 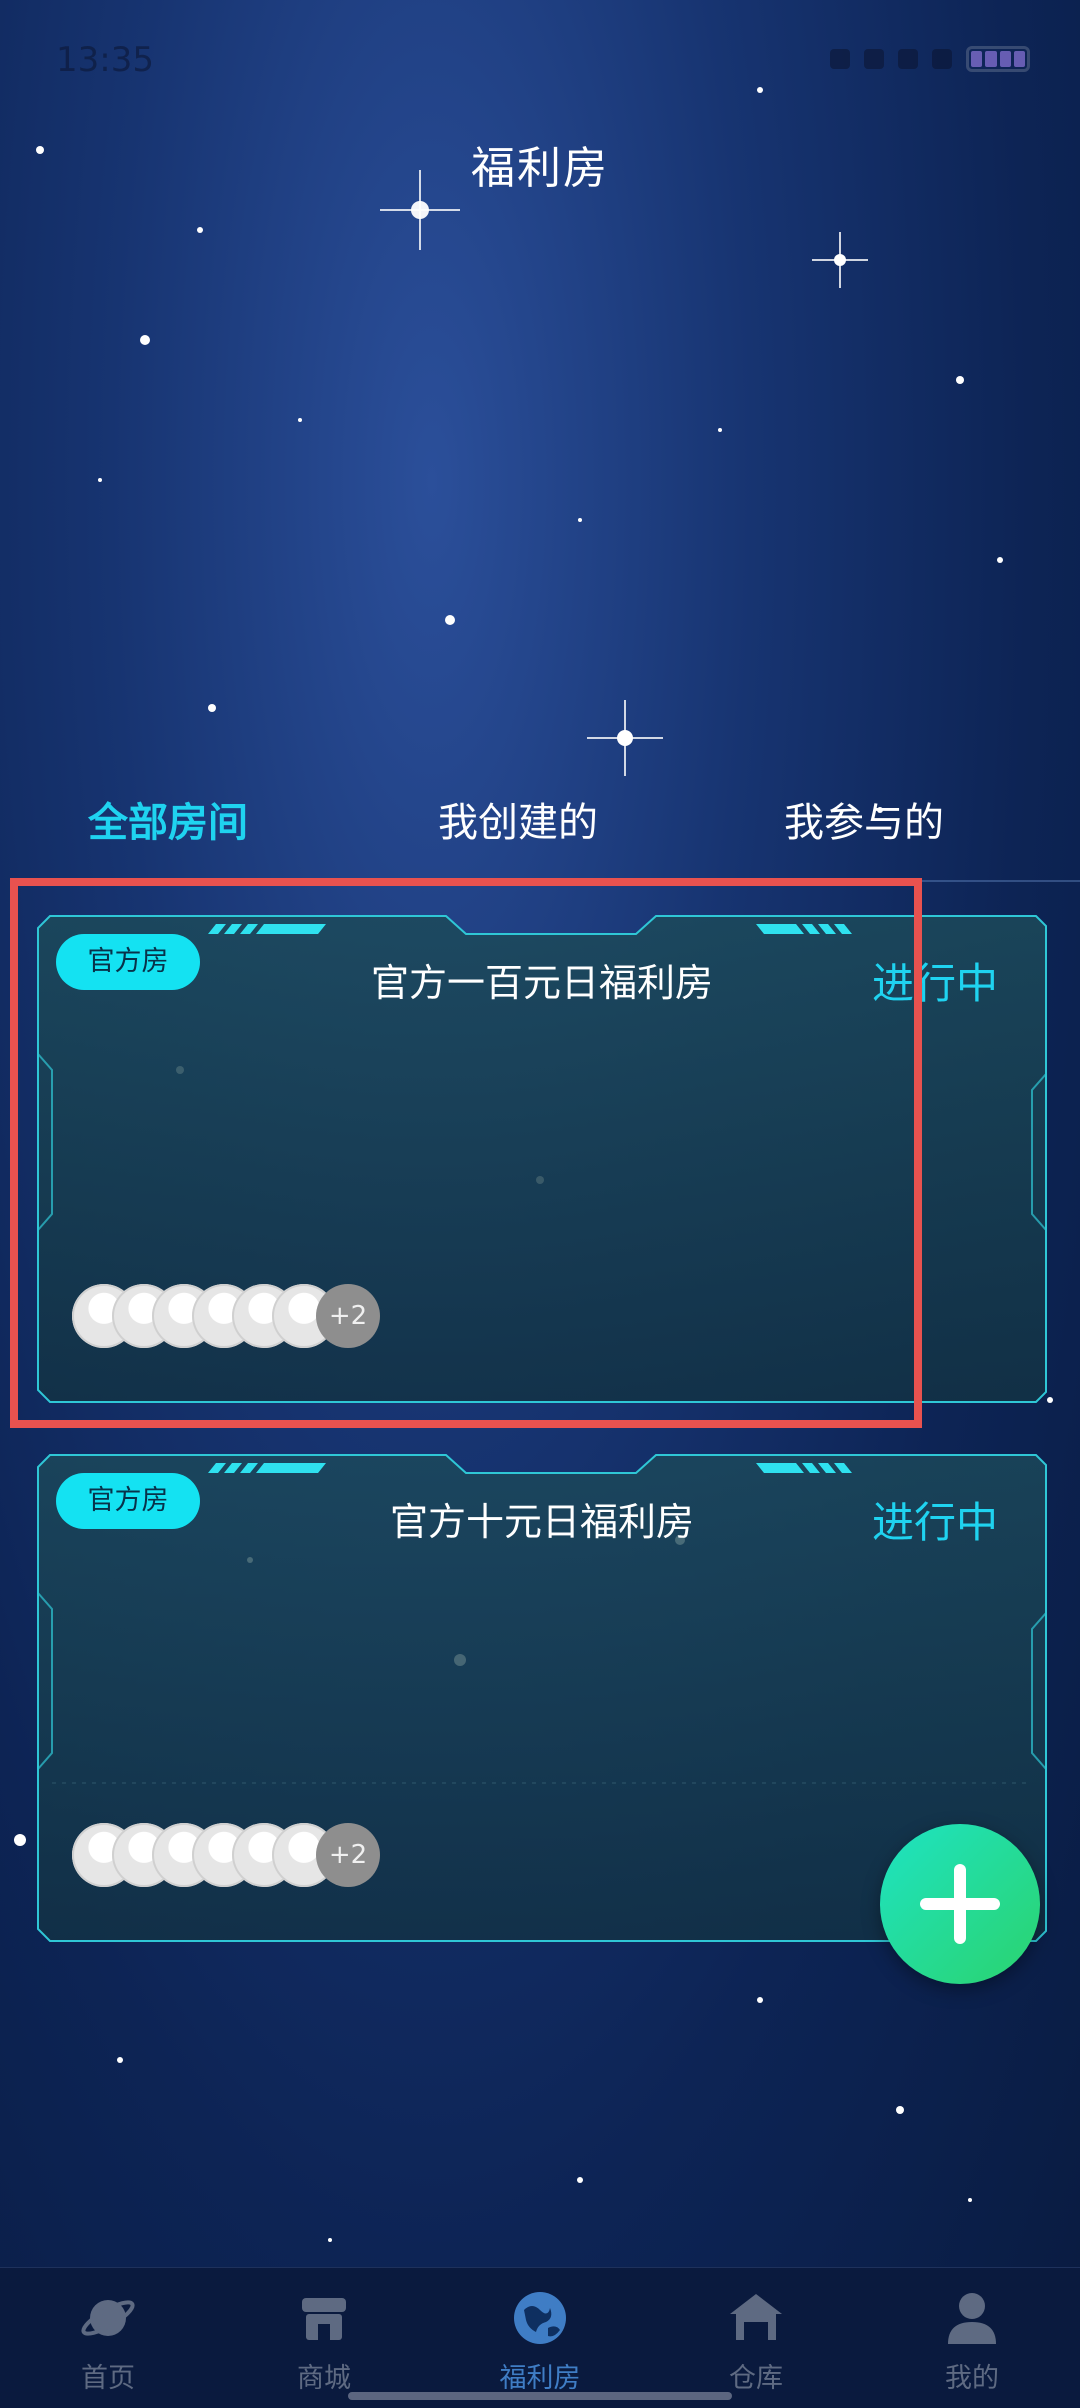 I want to click on wifi-icon, so click(x=942, y=59).